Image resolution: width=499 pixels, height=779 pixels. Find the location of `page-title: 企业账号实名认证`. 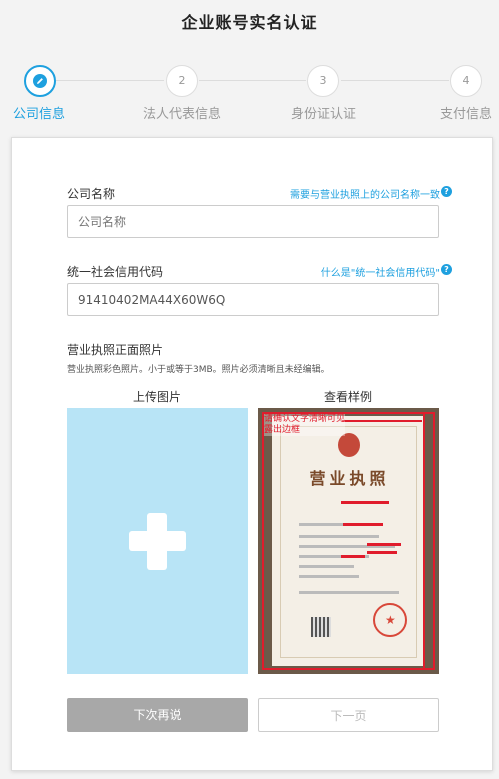

page-title: 企业账号实名认证 is located at coordinates (249, 22).